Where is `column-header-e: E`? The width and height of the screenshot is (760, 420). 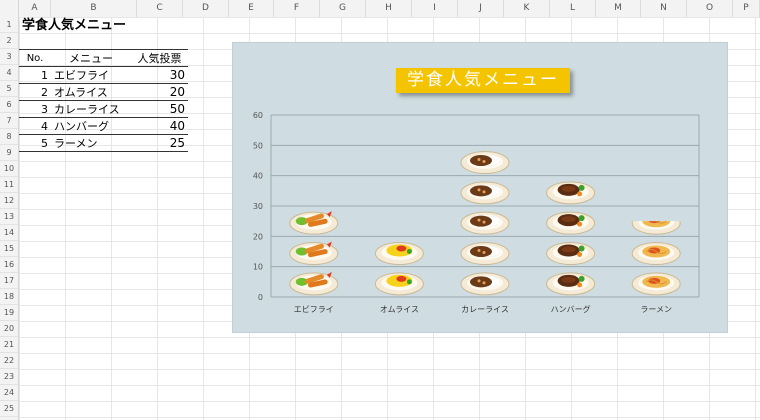
column-header-e: E is located at coordinates (251, 8).